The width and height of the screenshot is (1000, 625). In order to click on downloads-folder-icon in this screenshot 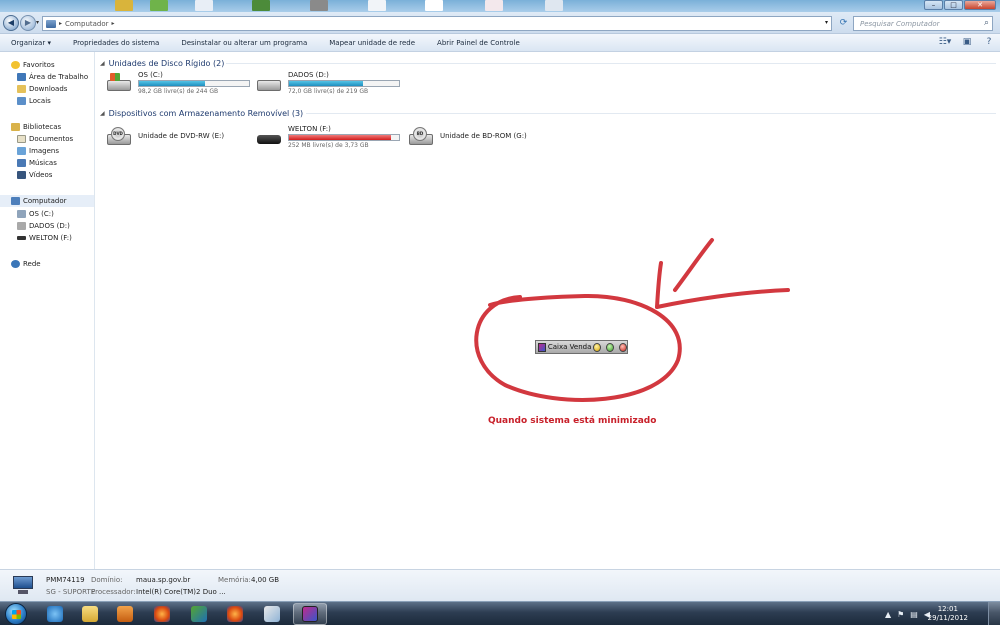, I will do `click(21, 89)`.